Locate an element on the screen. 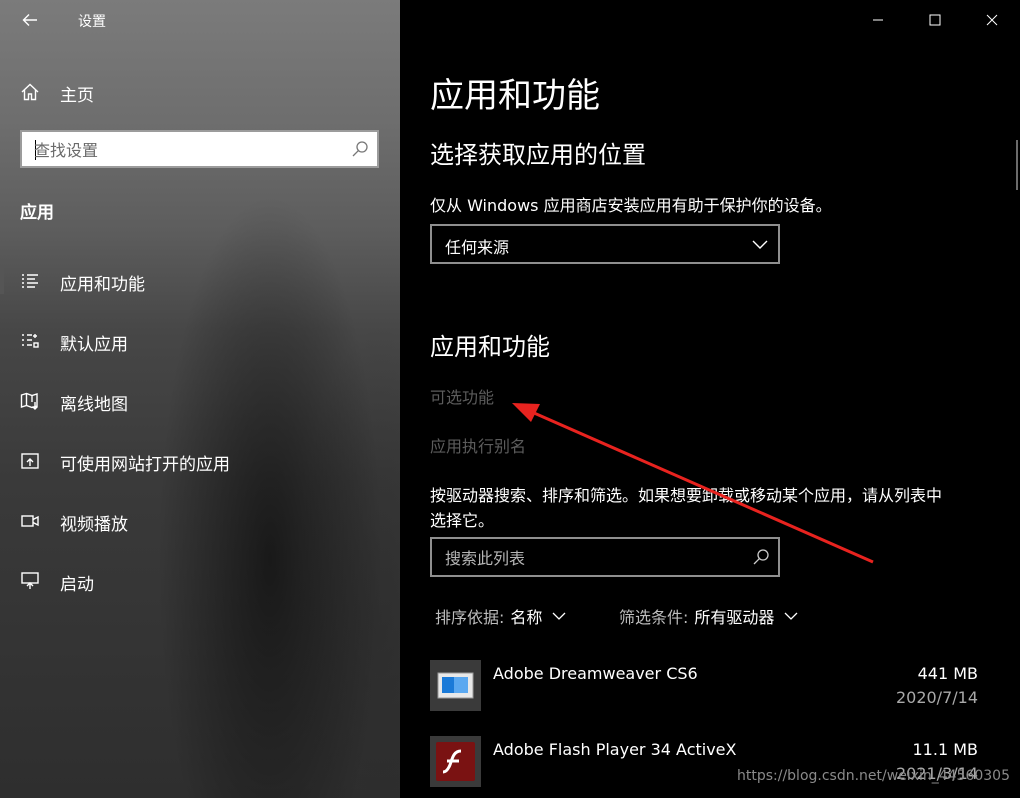  settings-search-box is located at coordinates (199, 149).